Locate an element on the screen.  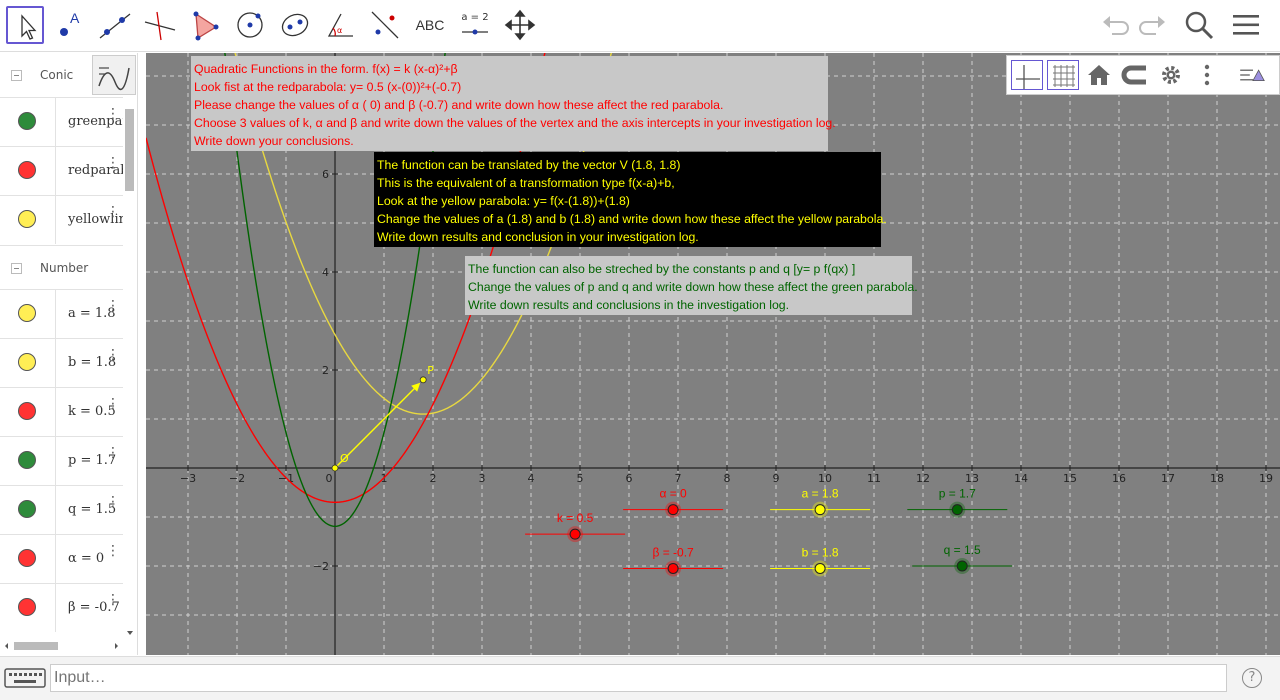
slider-label: p = 1.7 is located at coordinates (957, 494).